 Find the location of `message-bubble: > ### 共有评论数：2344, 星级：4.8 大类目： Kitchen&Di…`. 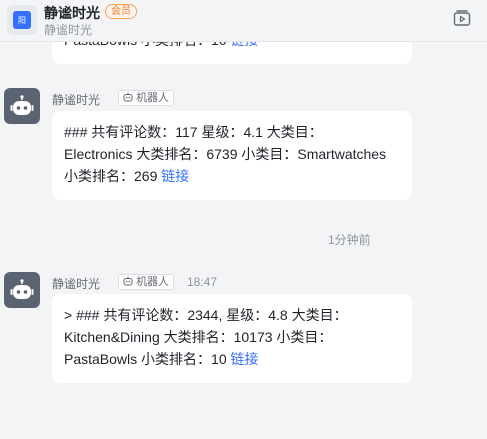

message-bubble: > ### 共有评论数：2344, 星级：4.8 大类目： Kitchen&Di… is located at coordinates (232, 338).